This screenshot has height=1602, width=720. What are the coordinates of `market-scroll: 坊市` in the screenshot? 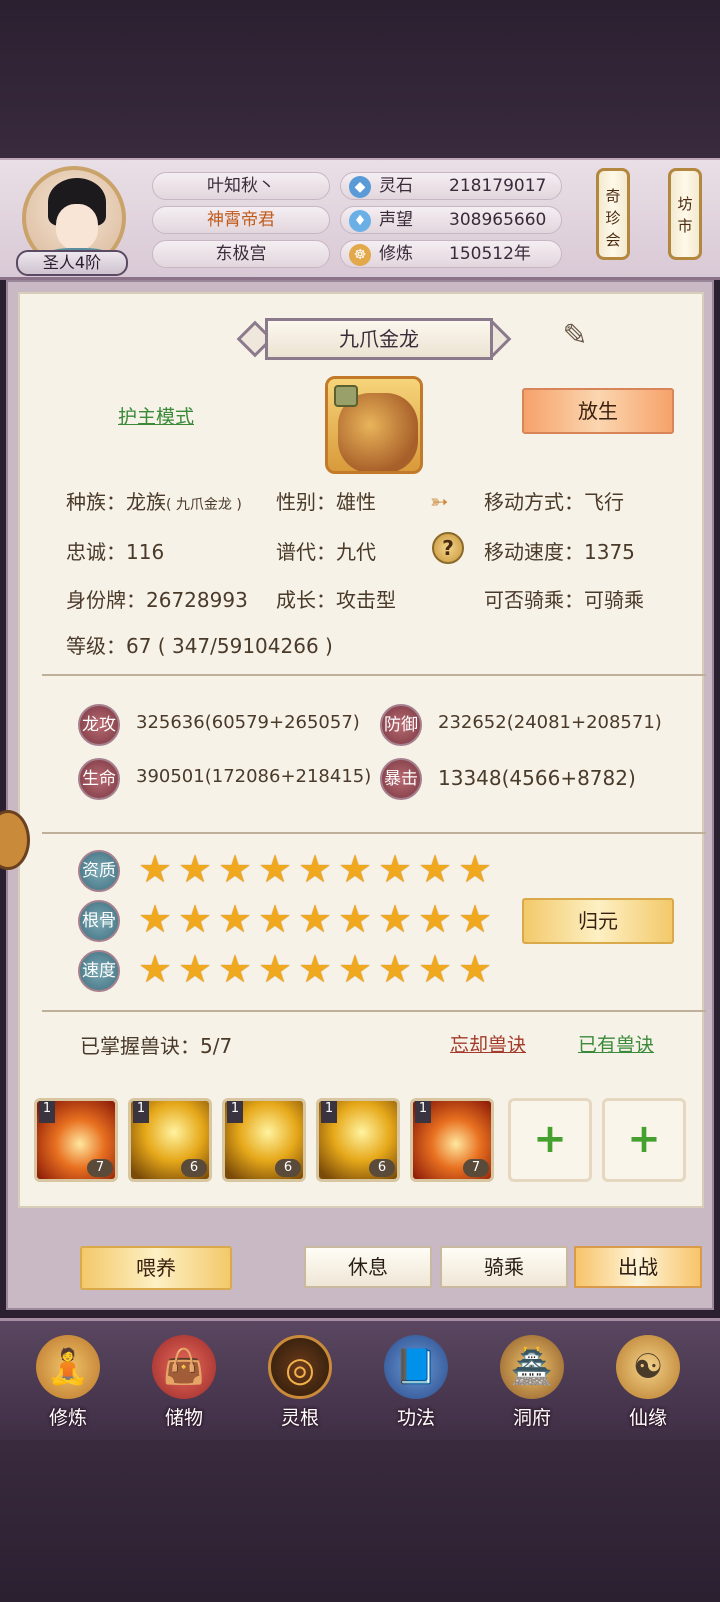 It's located at (685, 214).